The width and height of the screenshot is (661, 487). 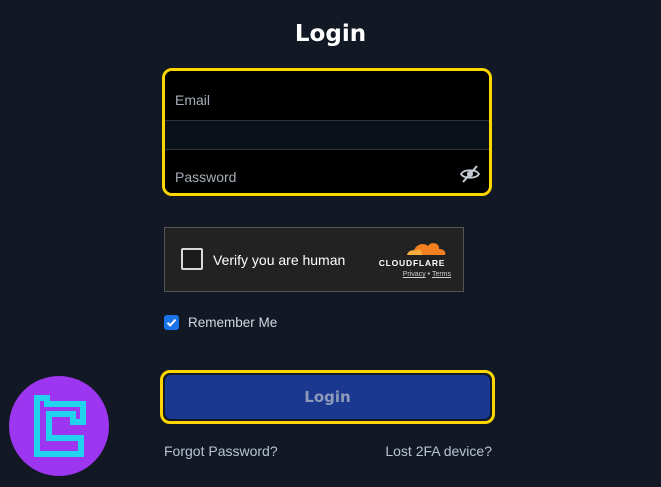 I want to click on checkmark-icon, so click(x=171, y=322).